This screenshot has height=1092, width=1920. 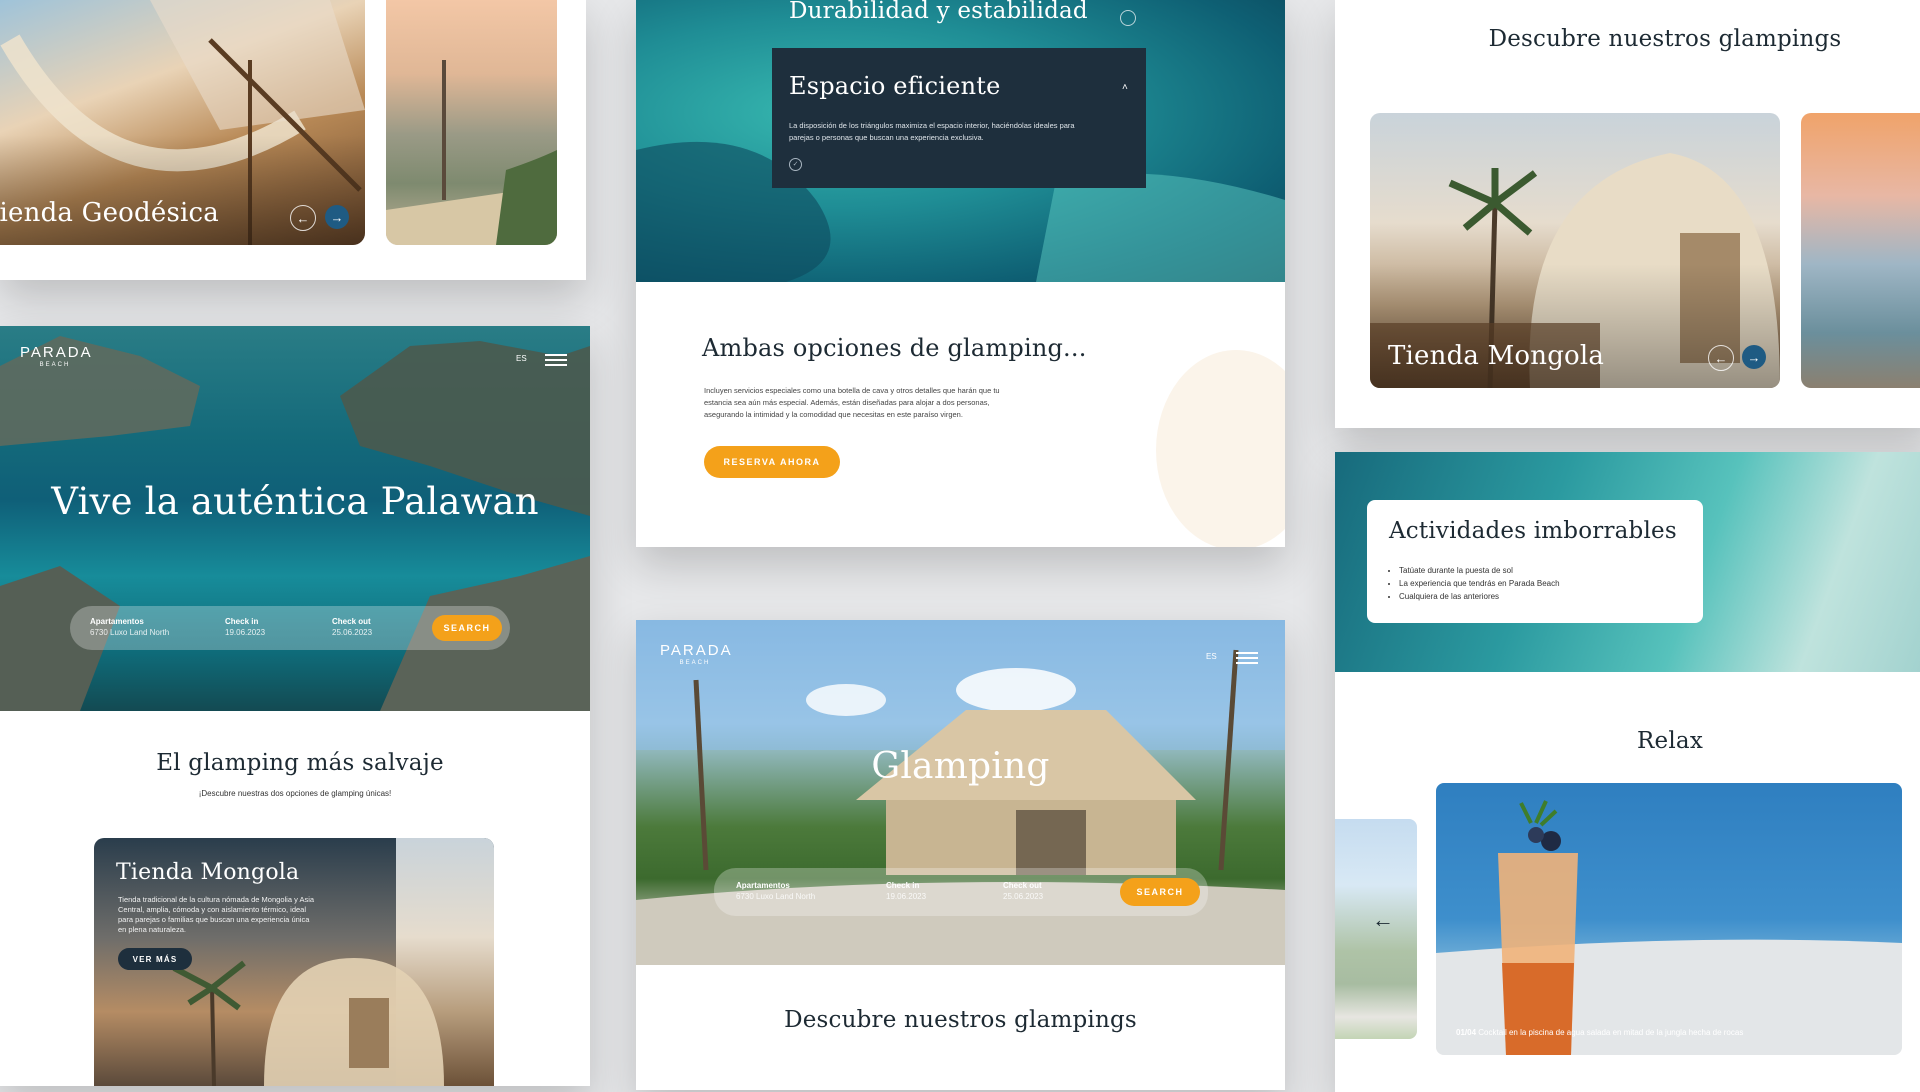 What do you see at coordinates (775, 891) in the screenshot?
I see `apartments-field-2: Apartamentos 6730 Luxo Land North` at bounding box center [775, 891].